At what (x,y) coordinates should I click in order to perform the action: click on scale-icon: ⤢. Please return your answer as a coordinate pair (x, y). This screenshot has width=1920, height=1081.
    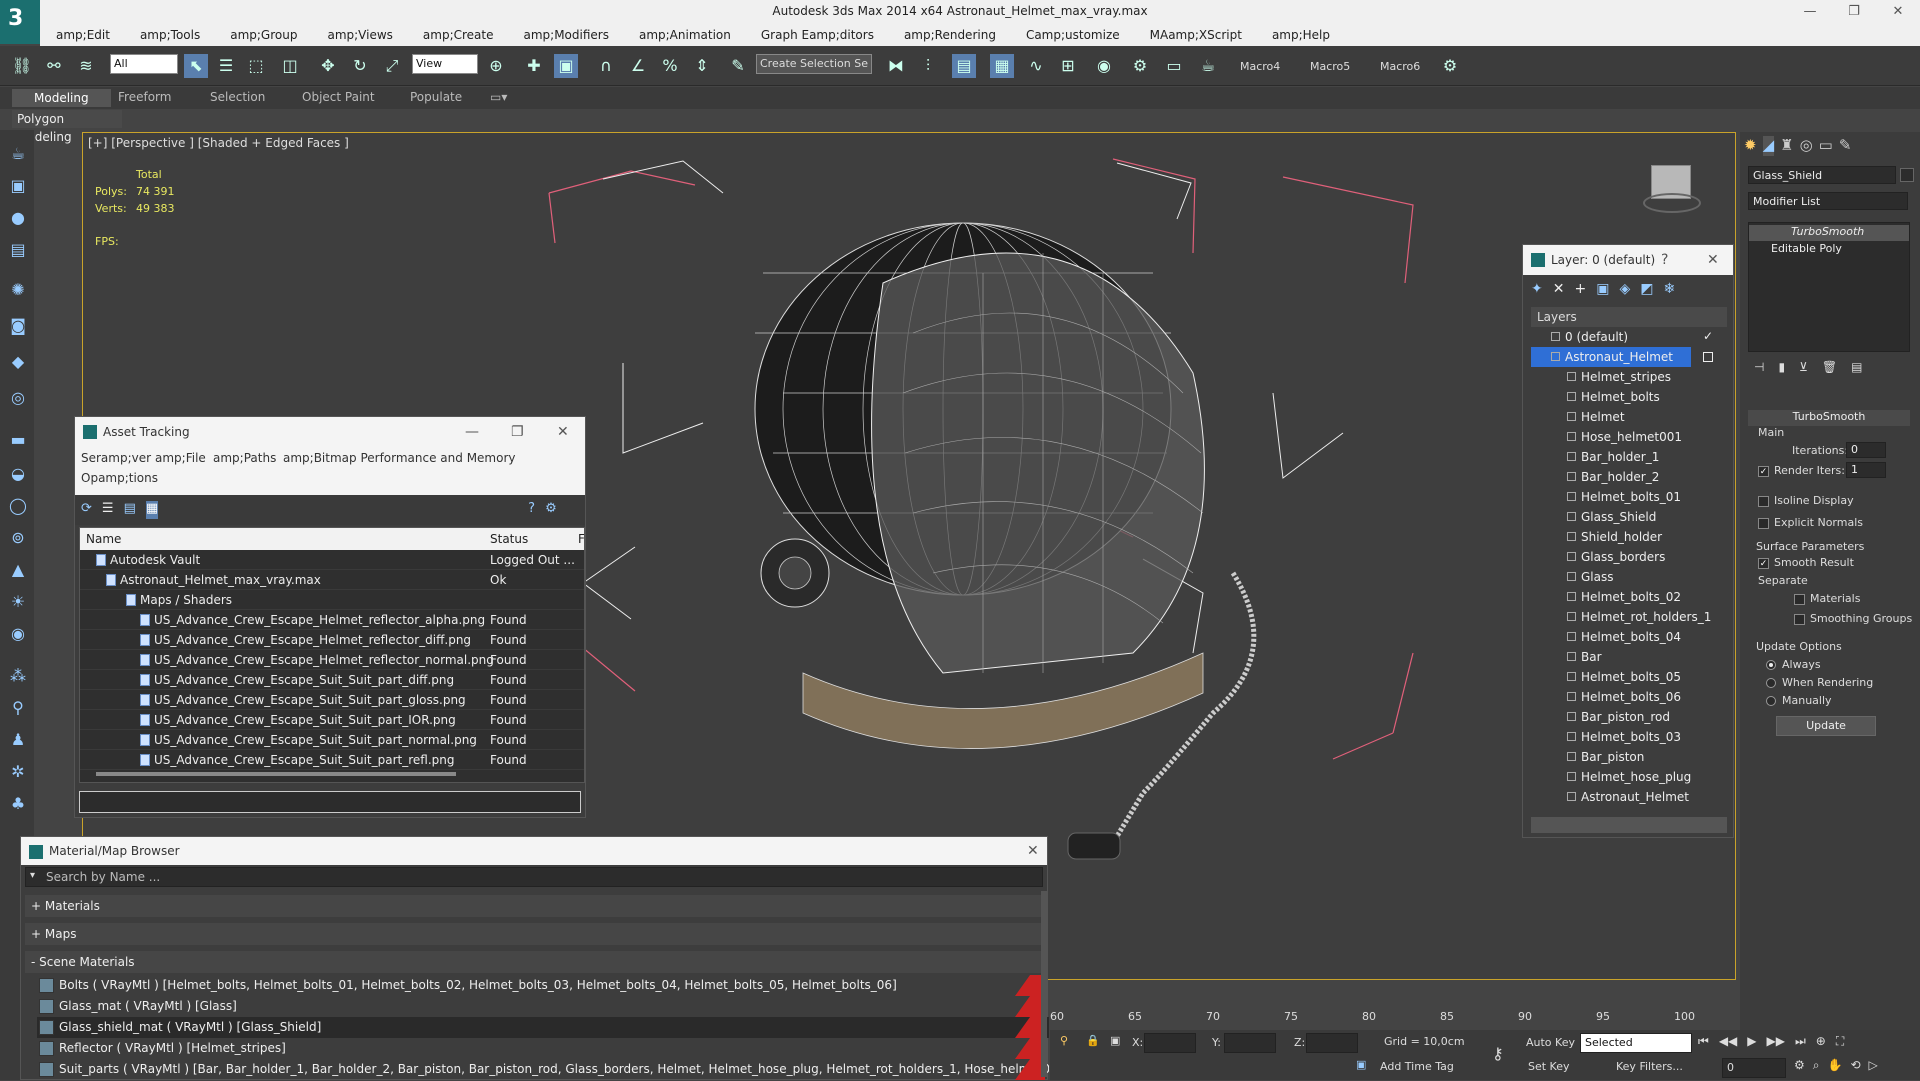
    Looking at the image, I should click on (392, 66).